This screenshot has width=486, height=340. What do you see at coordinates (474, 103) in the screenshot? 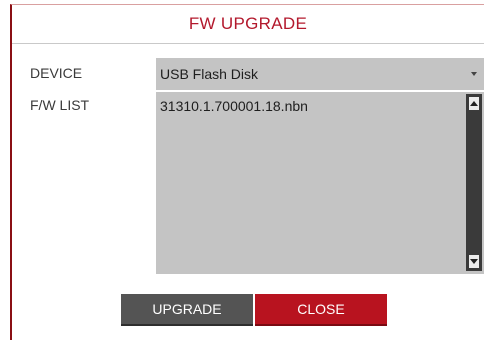
I see `arrow-up-icon` at bounding box center [474, 103].